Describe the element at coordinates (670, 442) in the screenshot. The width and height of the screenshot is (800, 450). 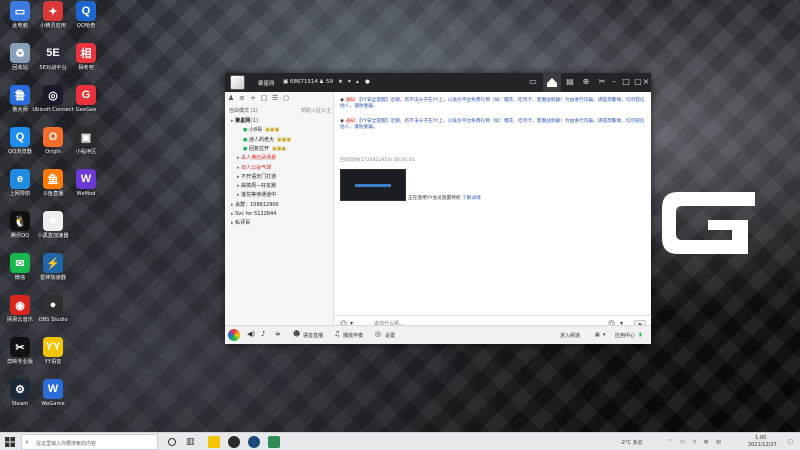
I see `tray-caret-icon: ⌃` at that location.